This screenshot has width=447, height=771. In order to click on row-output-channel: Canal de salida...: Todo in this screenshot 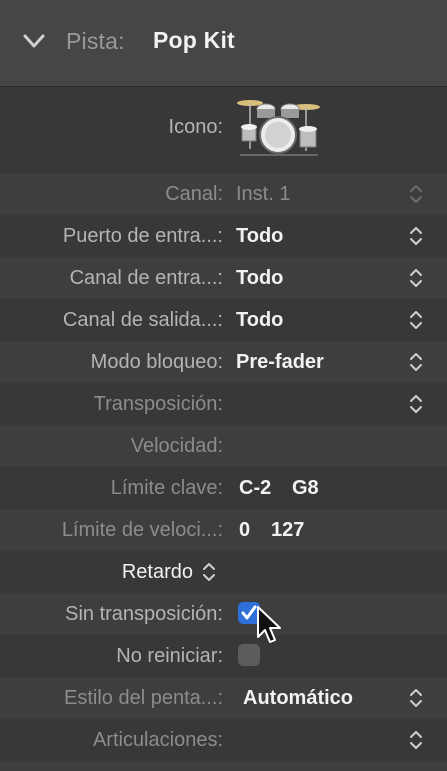, I will do `click(223, 320)`.